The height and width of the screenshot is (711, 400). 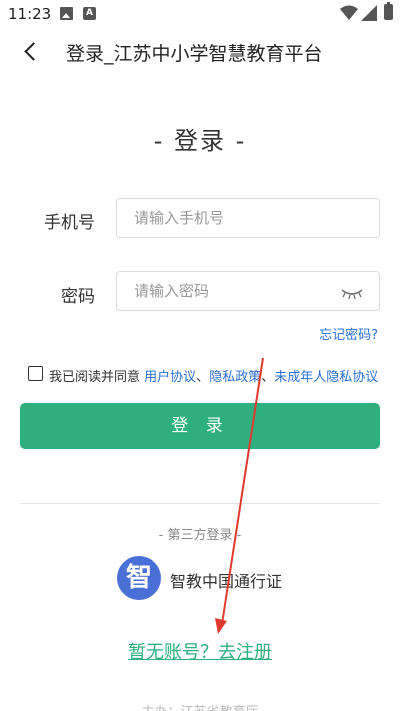 I want to click on privacy-policy-link: 隐私政策, so click(x=235, y=377).